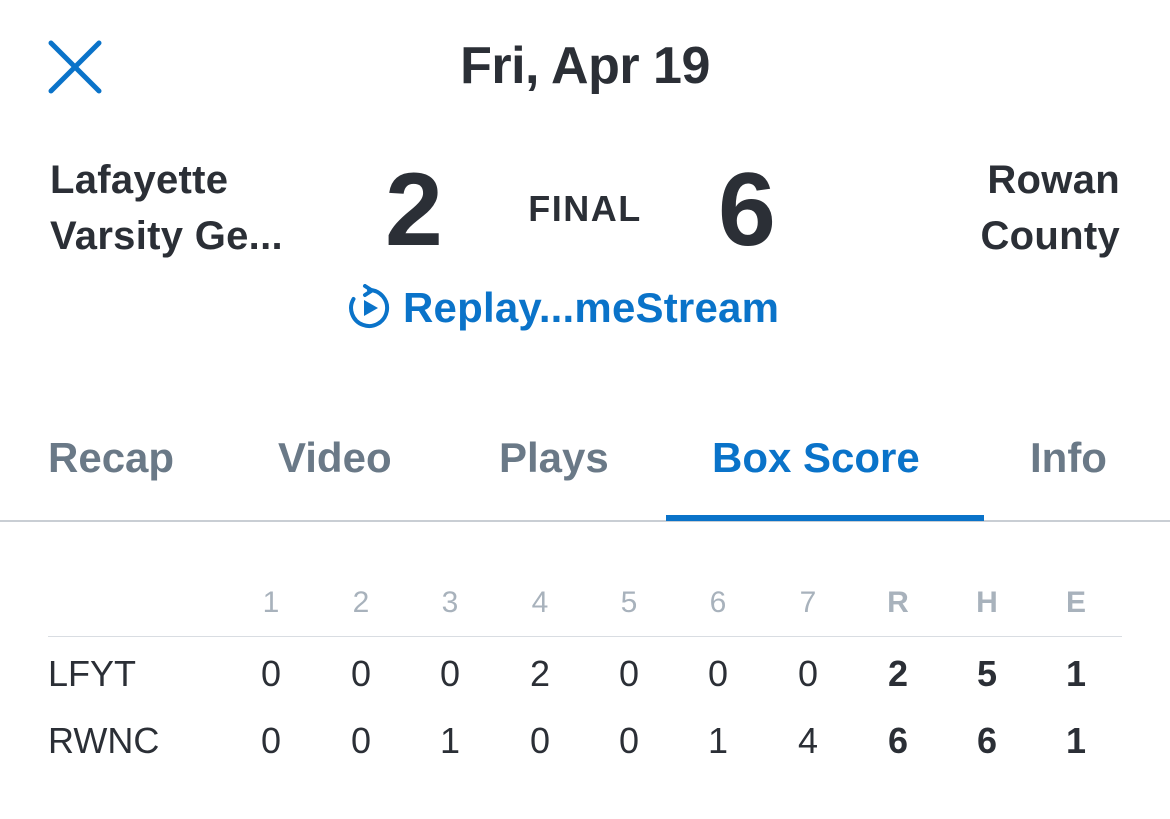  Describe the element at coordinates (1075, 602) in the screenshot. I see `column-header-errors: E` at that location.